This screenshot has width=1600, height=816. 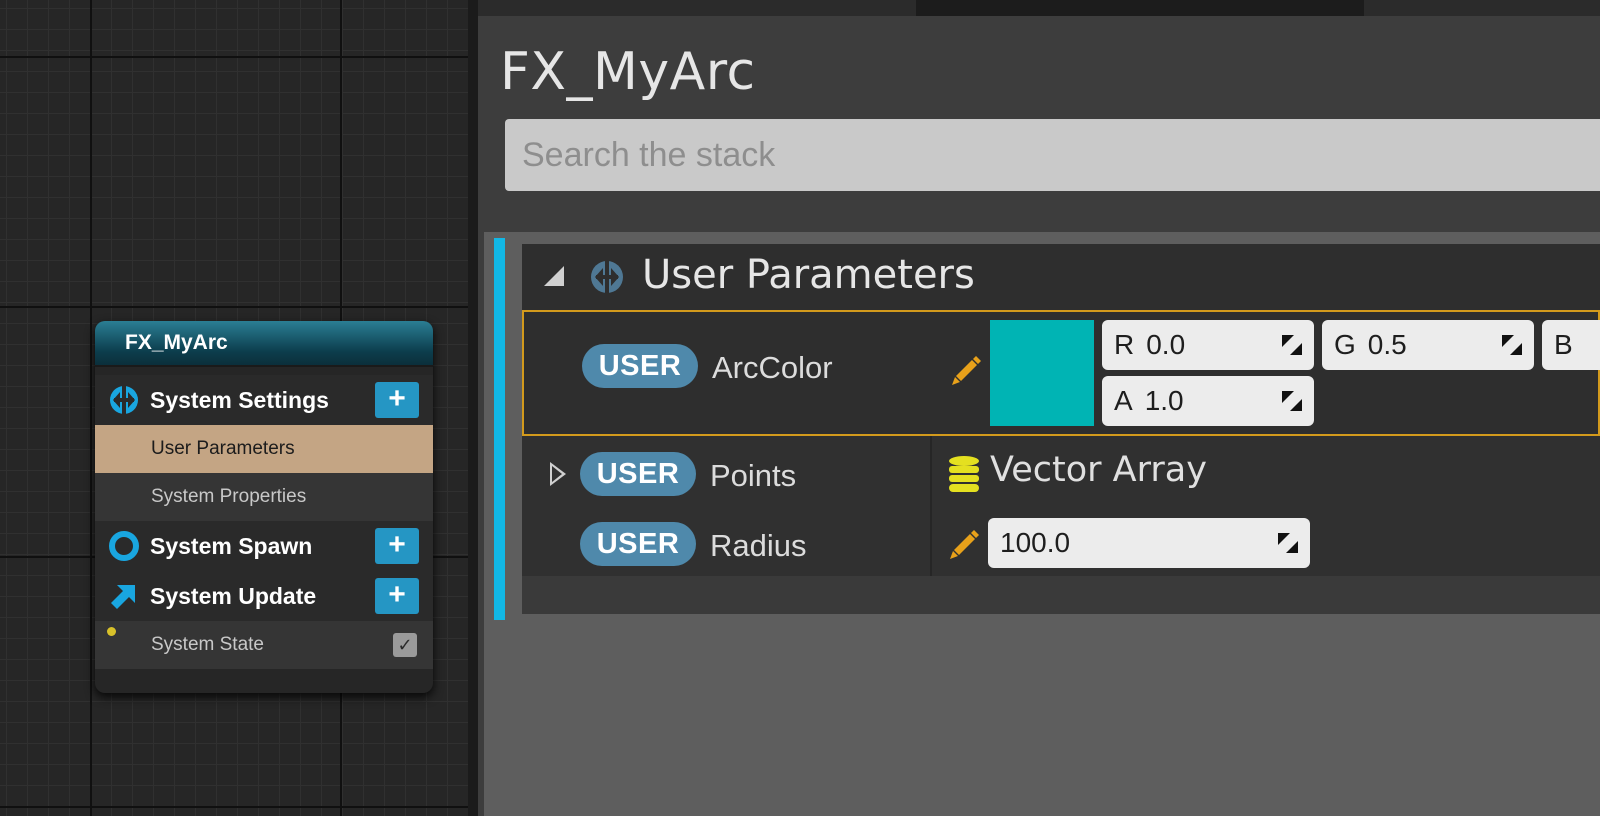 What do you see at coordinates (1208, 345) in the screenshot?
I see `color-r-field: R 0.0` at bounding box center [1208, 345].